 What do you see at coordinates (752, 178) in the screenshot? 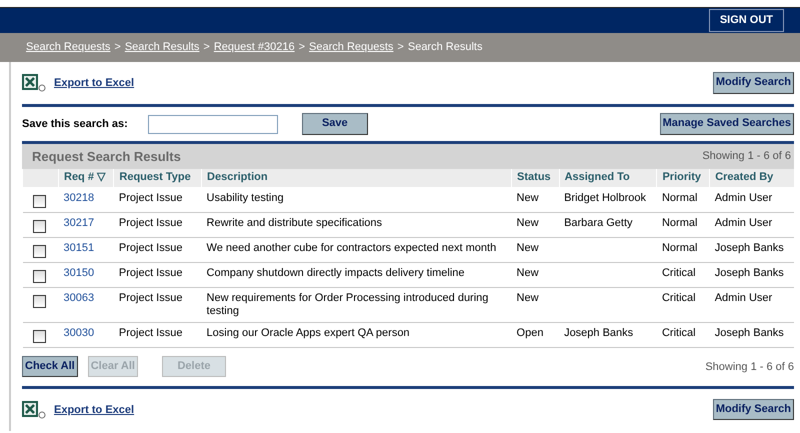
I see `column-header: Created By` at bounding box center [752, 178].